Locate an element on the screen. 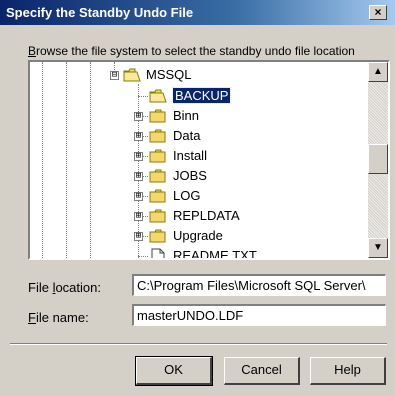 This screenshot has height=396, width=395. file-name-label: File name: is located at coordinates (58, 317).